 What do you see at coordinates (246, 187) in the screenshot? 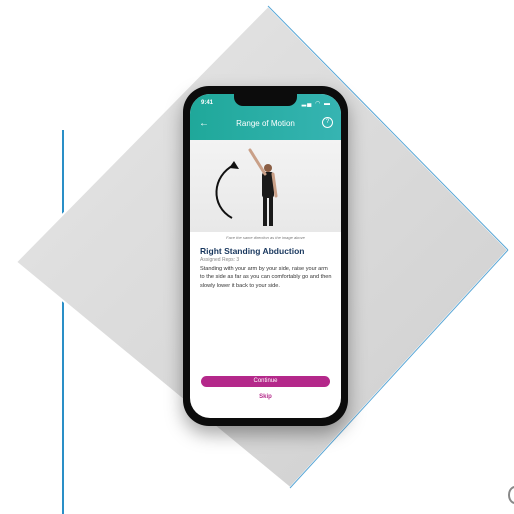
I see `exercise-illustration` at bounding box center [246, 187].